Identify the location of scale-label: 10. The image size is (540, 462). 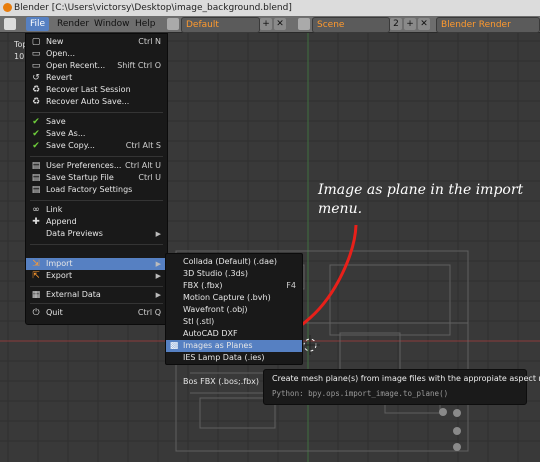
(19, 56).